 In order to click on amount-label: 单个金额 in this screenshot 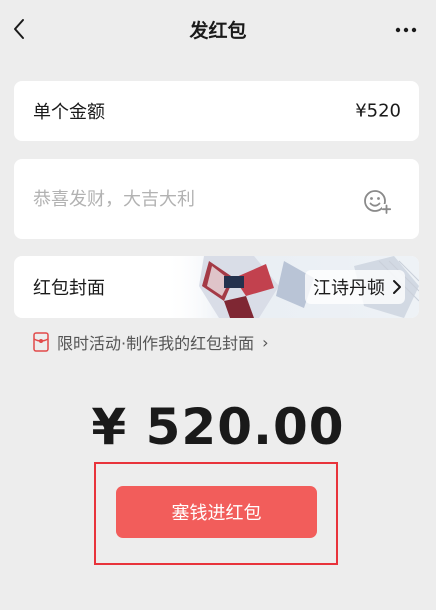, I will do `click(69, 112)`.